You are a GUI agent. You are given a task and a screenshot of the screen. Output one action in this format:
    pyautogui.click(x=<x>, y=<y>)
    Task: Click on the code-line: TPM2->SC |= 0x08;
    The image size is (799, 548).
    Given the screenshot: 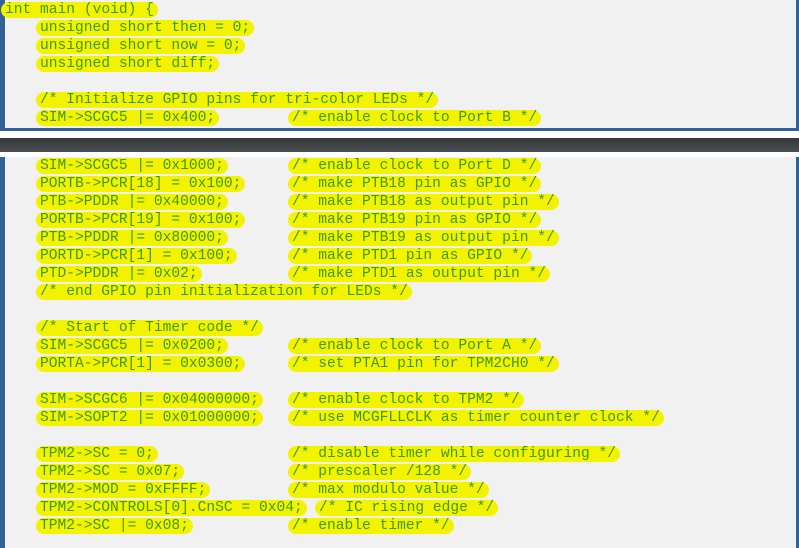 What is the action you would take?
    pyautogui.click(x=114, y=526)
    